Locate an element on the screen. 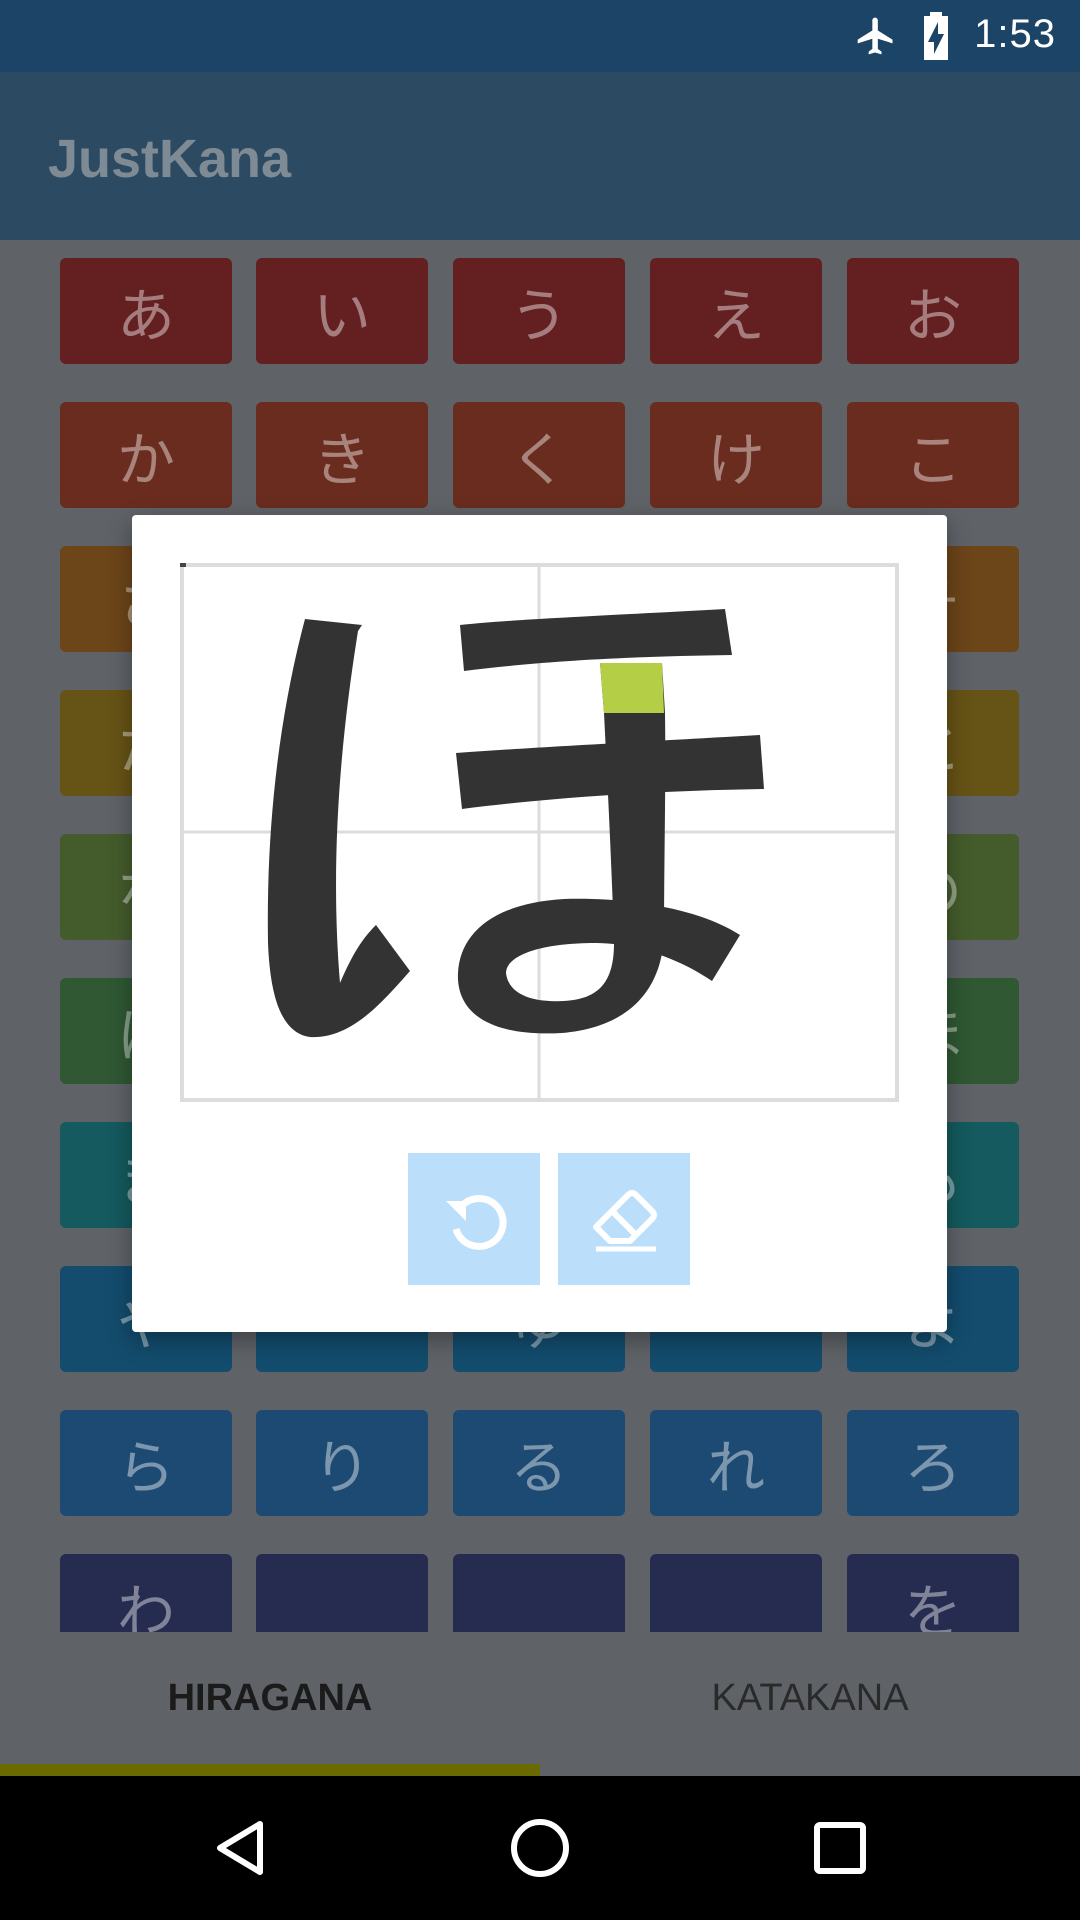 The image size is (1080, 1920). kana-button: こ is located at coordinates (933, 455).